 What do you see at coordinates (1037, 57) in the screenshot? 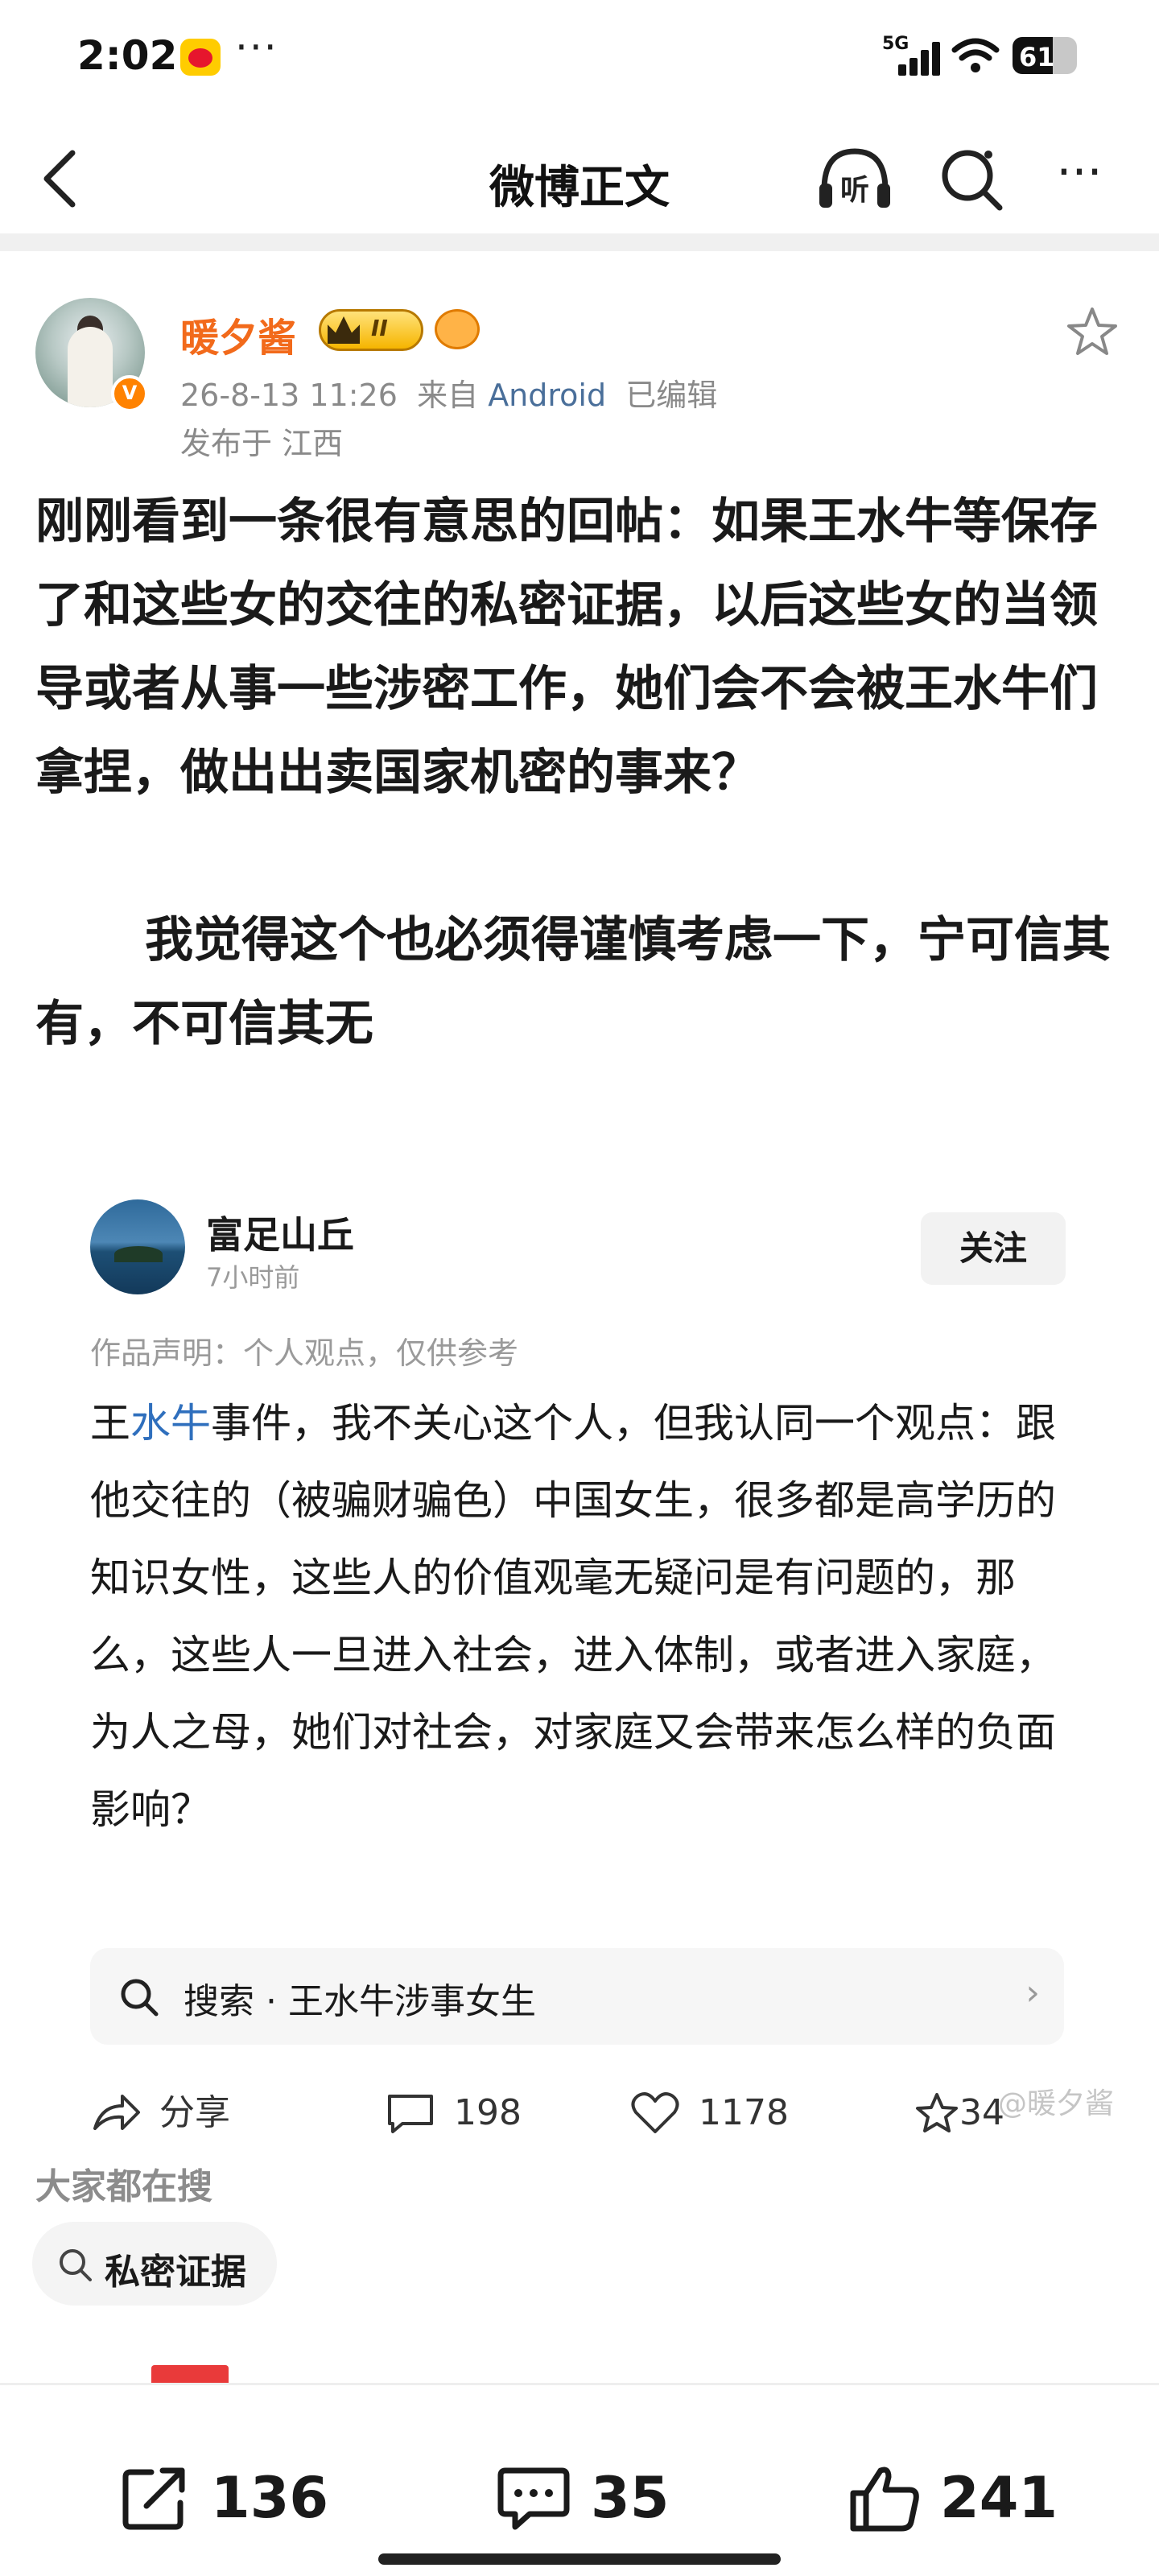
I see `battery-level: 61` at bounding box center [1037, 57].